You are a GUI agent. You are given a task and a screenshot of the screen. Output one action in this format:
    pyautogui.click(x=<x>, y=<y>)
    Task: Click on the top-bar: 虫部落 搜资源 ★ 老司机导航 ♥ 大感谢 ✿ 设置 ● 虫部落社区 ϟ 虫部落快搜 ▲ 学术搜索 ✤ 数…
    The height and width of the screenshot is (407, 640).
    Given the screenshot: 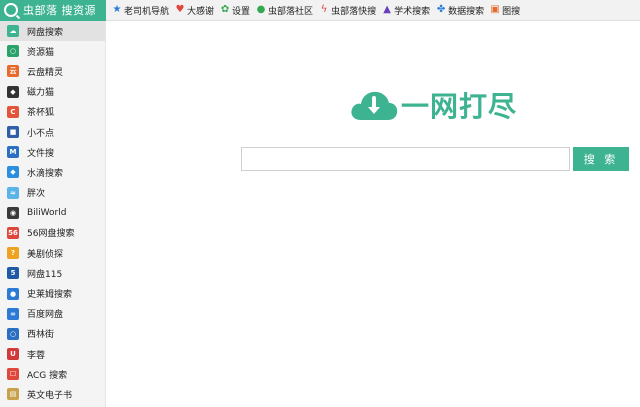 What is the action you would take?
    pyautogui.click(x=320, y=10)
    